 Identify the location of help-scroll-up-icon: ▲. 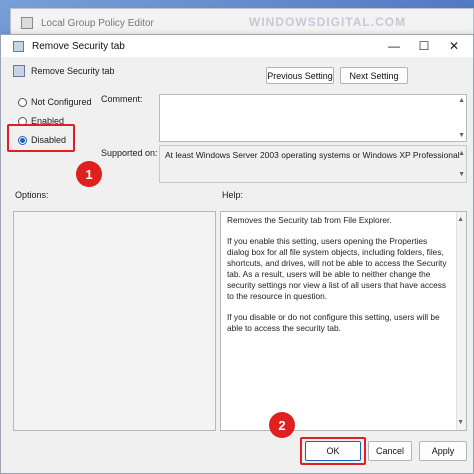
(460, 219).